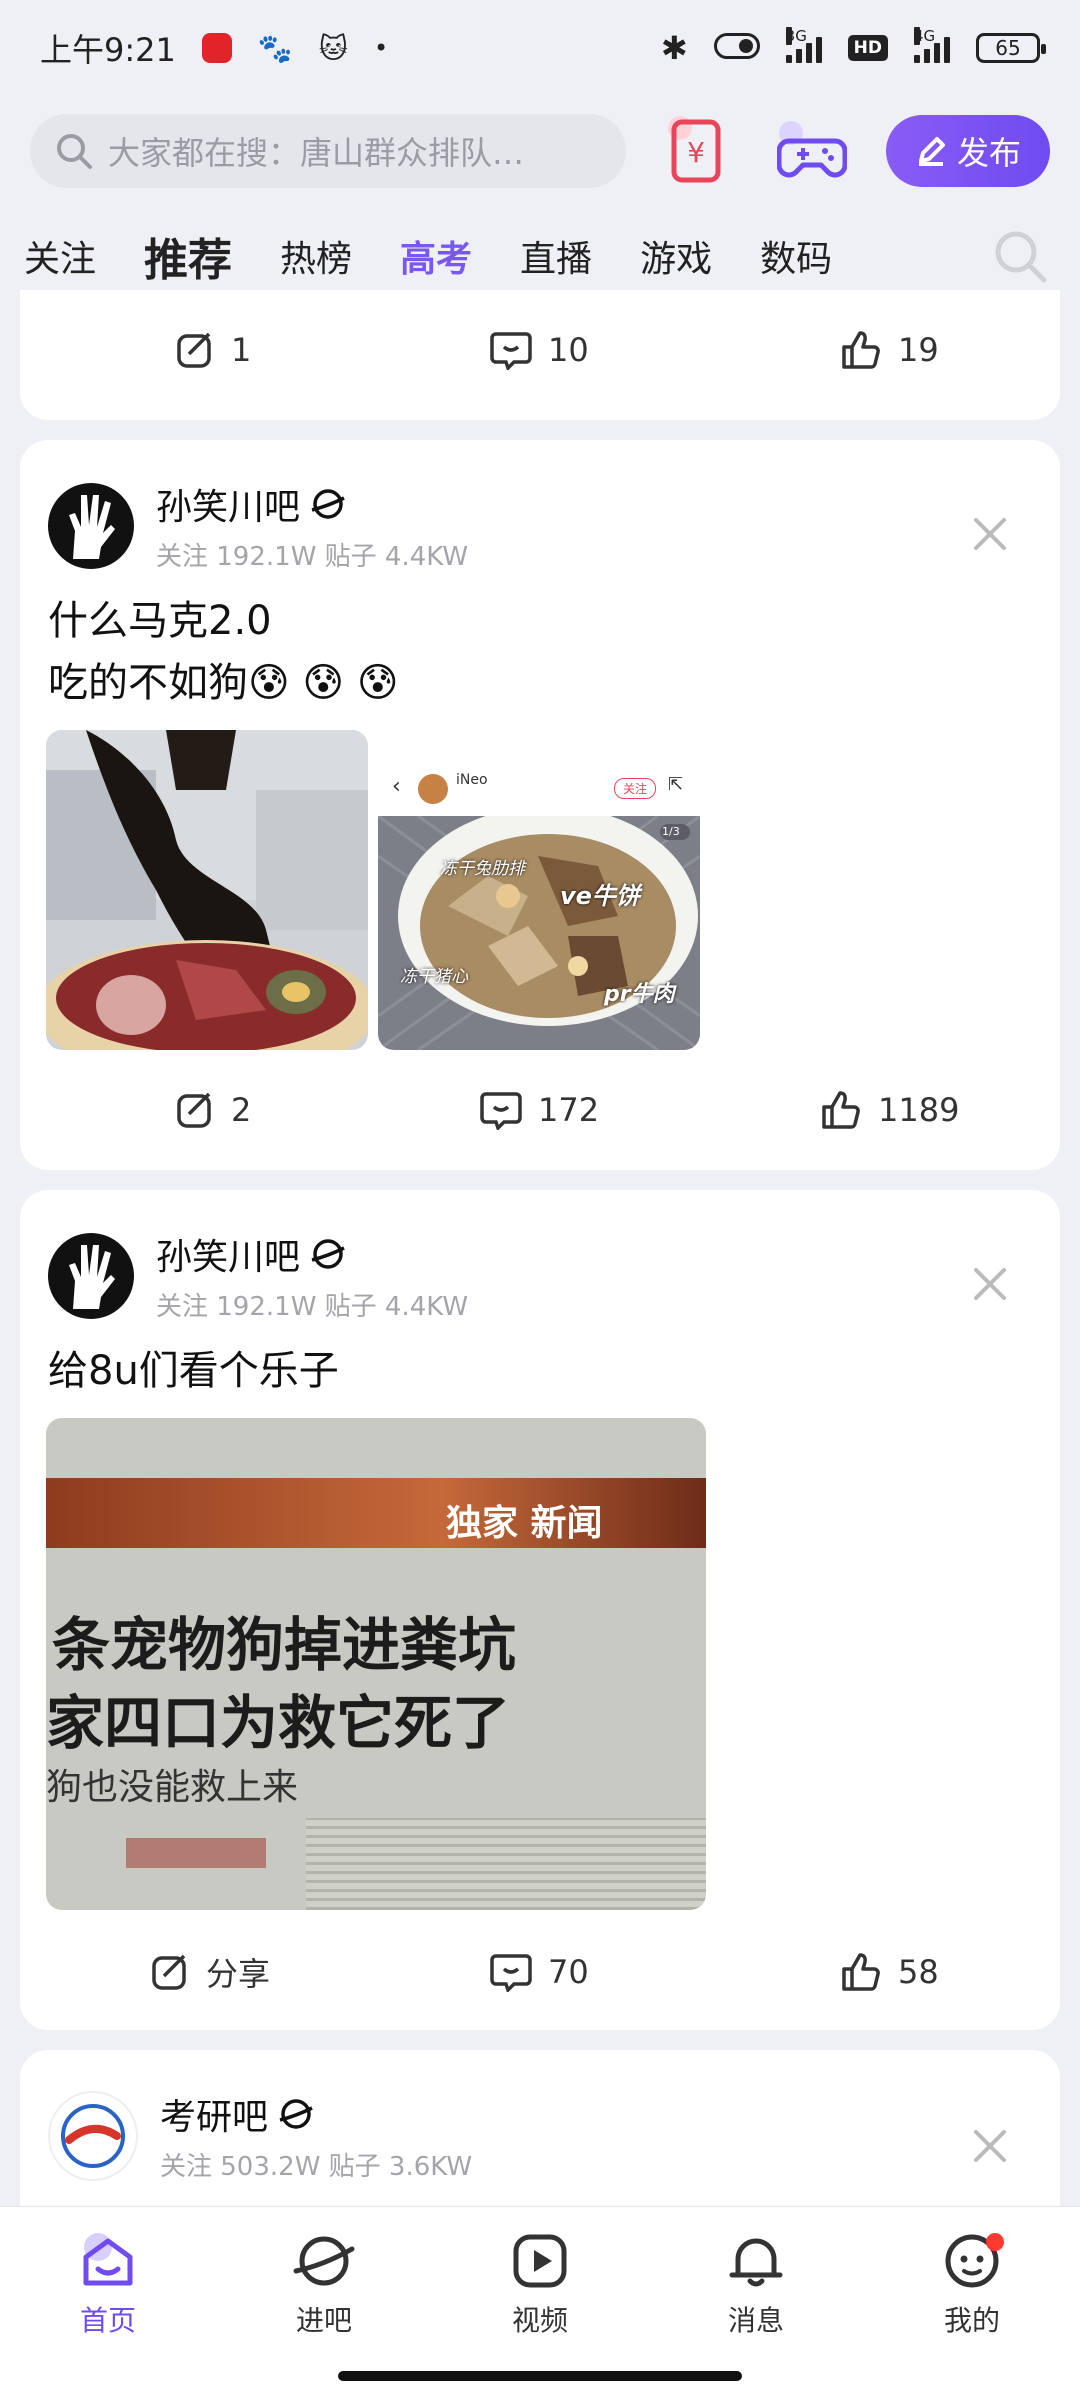 This screenshot has width=1080, height=2400. What do you see at coordinates (635, 788) in the screenshot?
I see `screenshot-follow-button: 关注` at bounding box center [635, 788].